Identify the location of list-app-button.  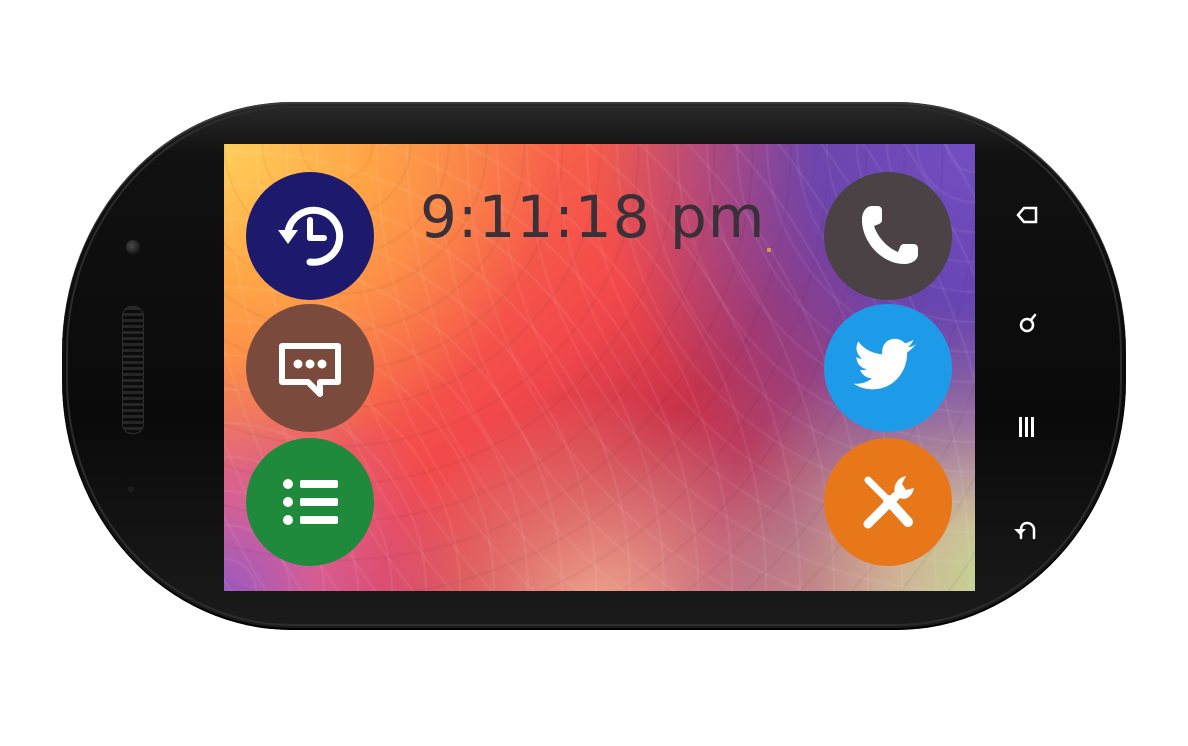
(310, 502).